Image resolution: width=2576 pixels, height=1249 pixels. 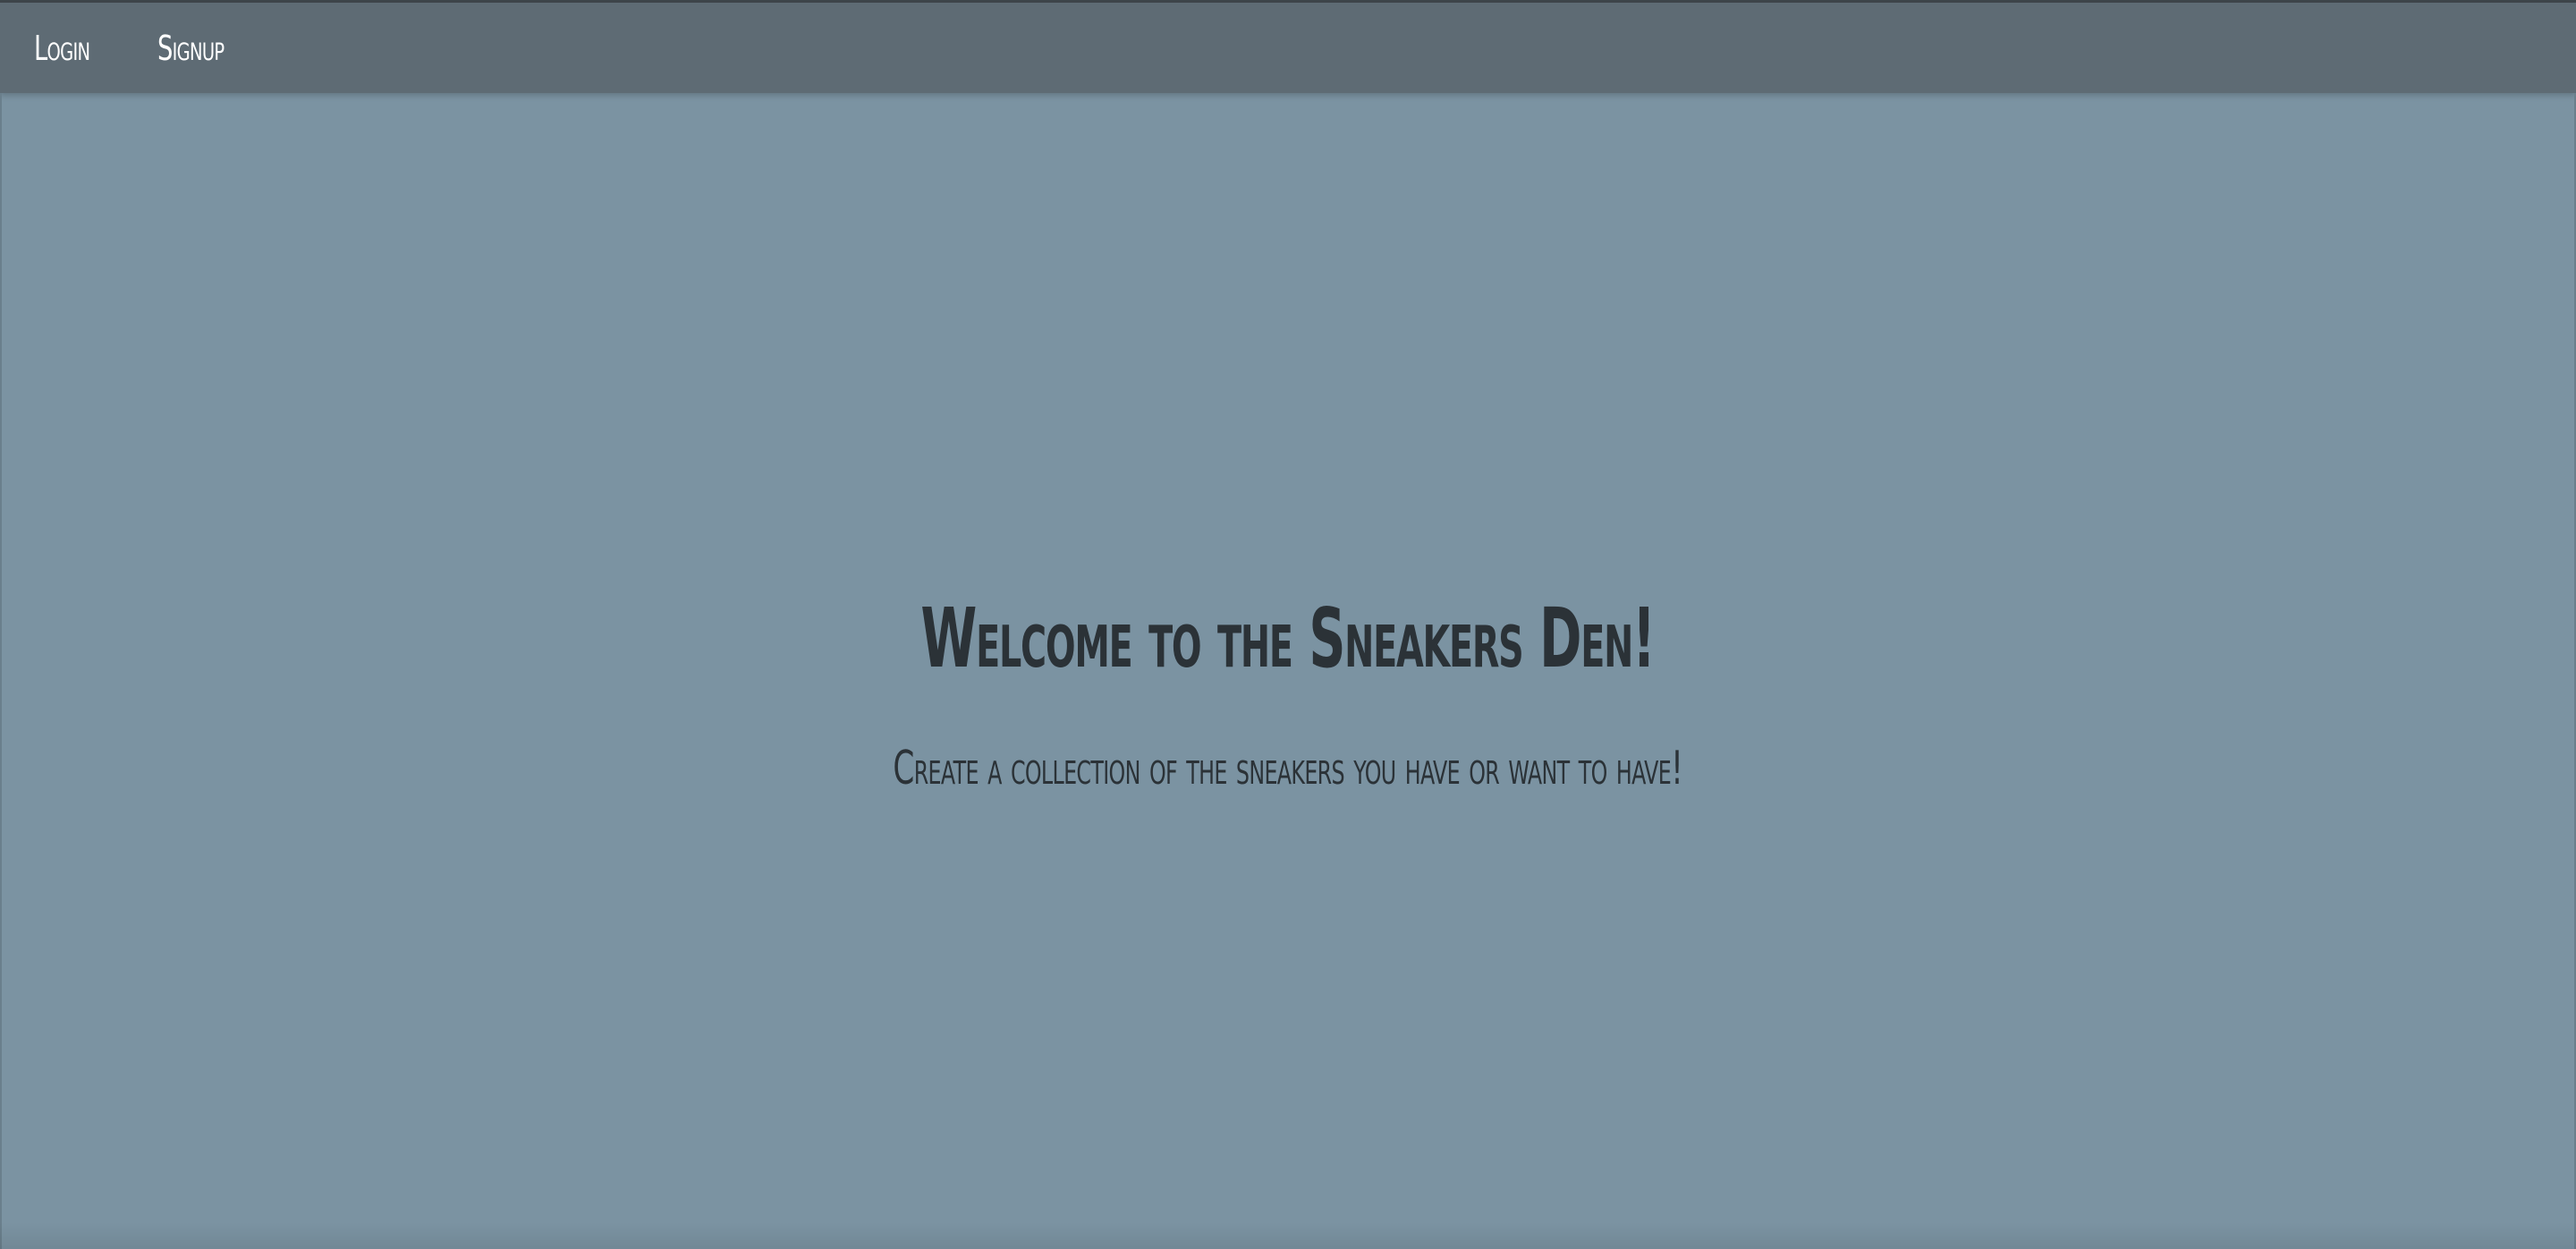 What do you see at coordinates (192, 48) in the screenshot?
I see `signup-link: Signup` at bounding box center [192, 48].